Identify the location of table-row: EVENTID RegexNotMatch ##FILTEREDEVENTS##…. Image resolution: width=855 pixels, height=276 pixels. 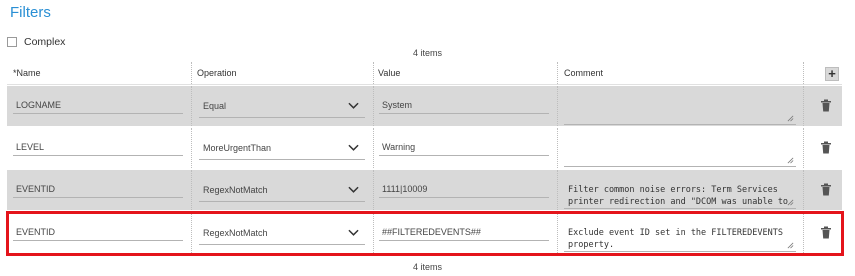
(424, 233).